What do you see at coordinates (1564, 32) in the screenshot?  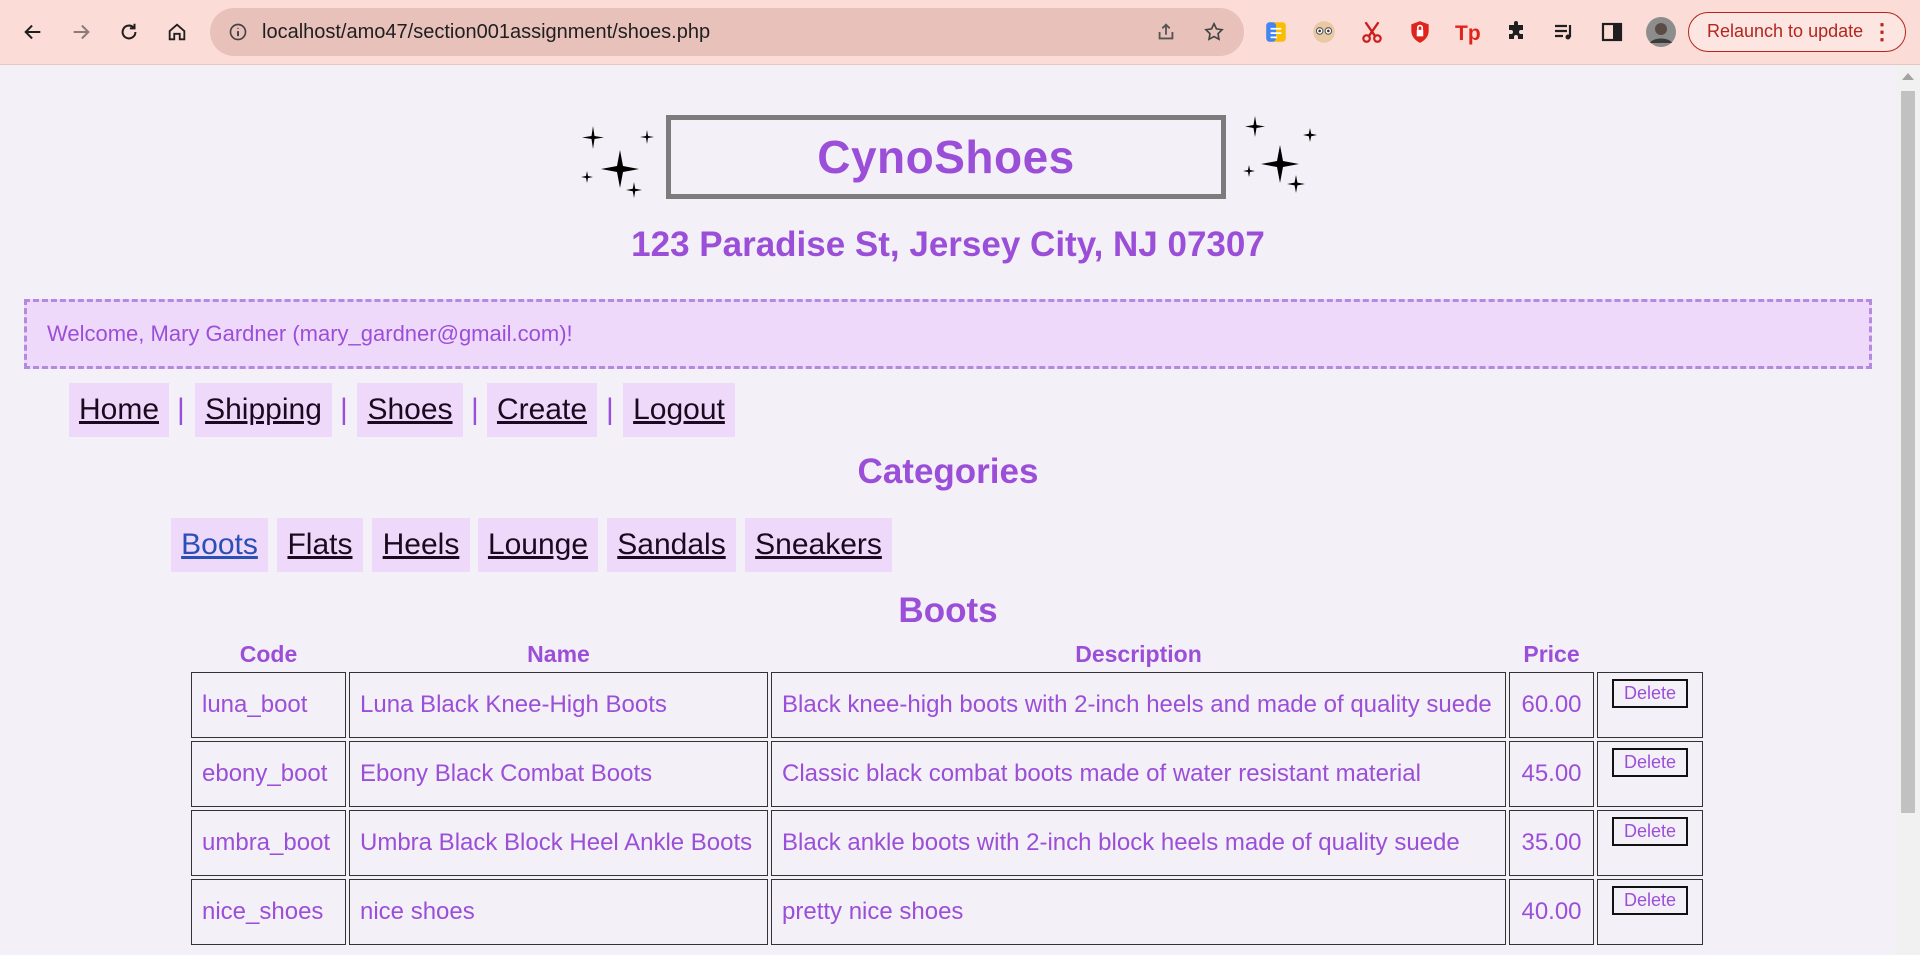 I see `media-queue-icon` at bounding box center [1564, 32].